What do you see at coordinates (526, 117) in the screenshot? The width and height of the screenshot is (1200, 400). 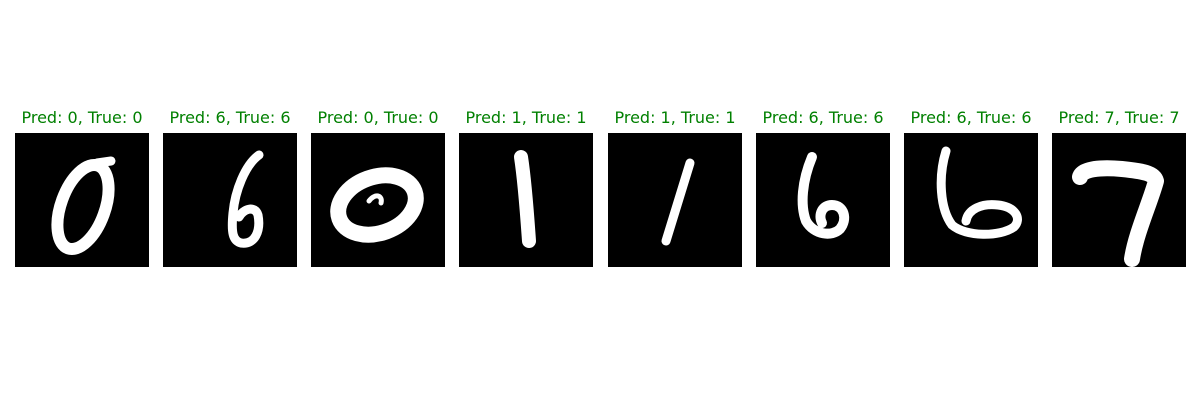 I see `prediction-caption: Pred: 1, True: 1` at bounding box center [526, 117].